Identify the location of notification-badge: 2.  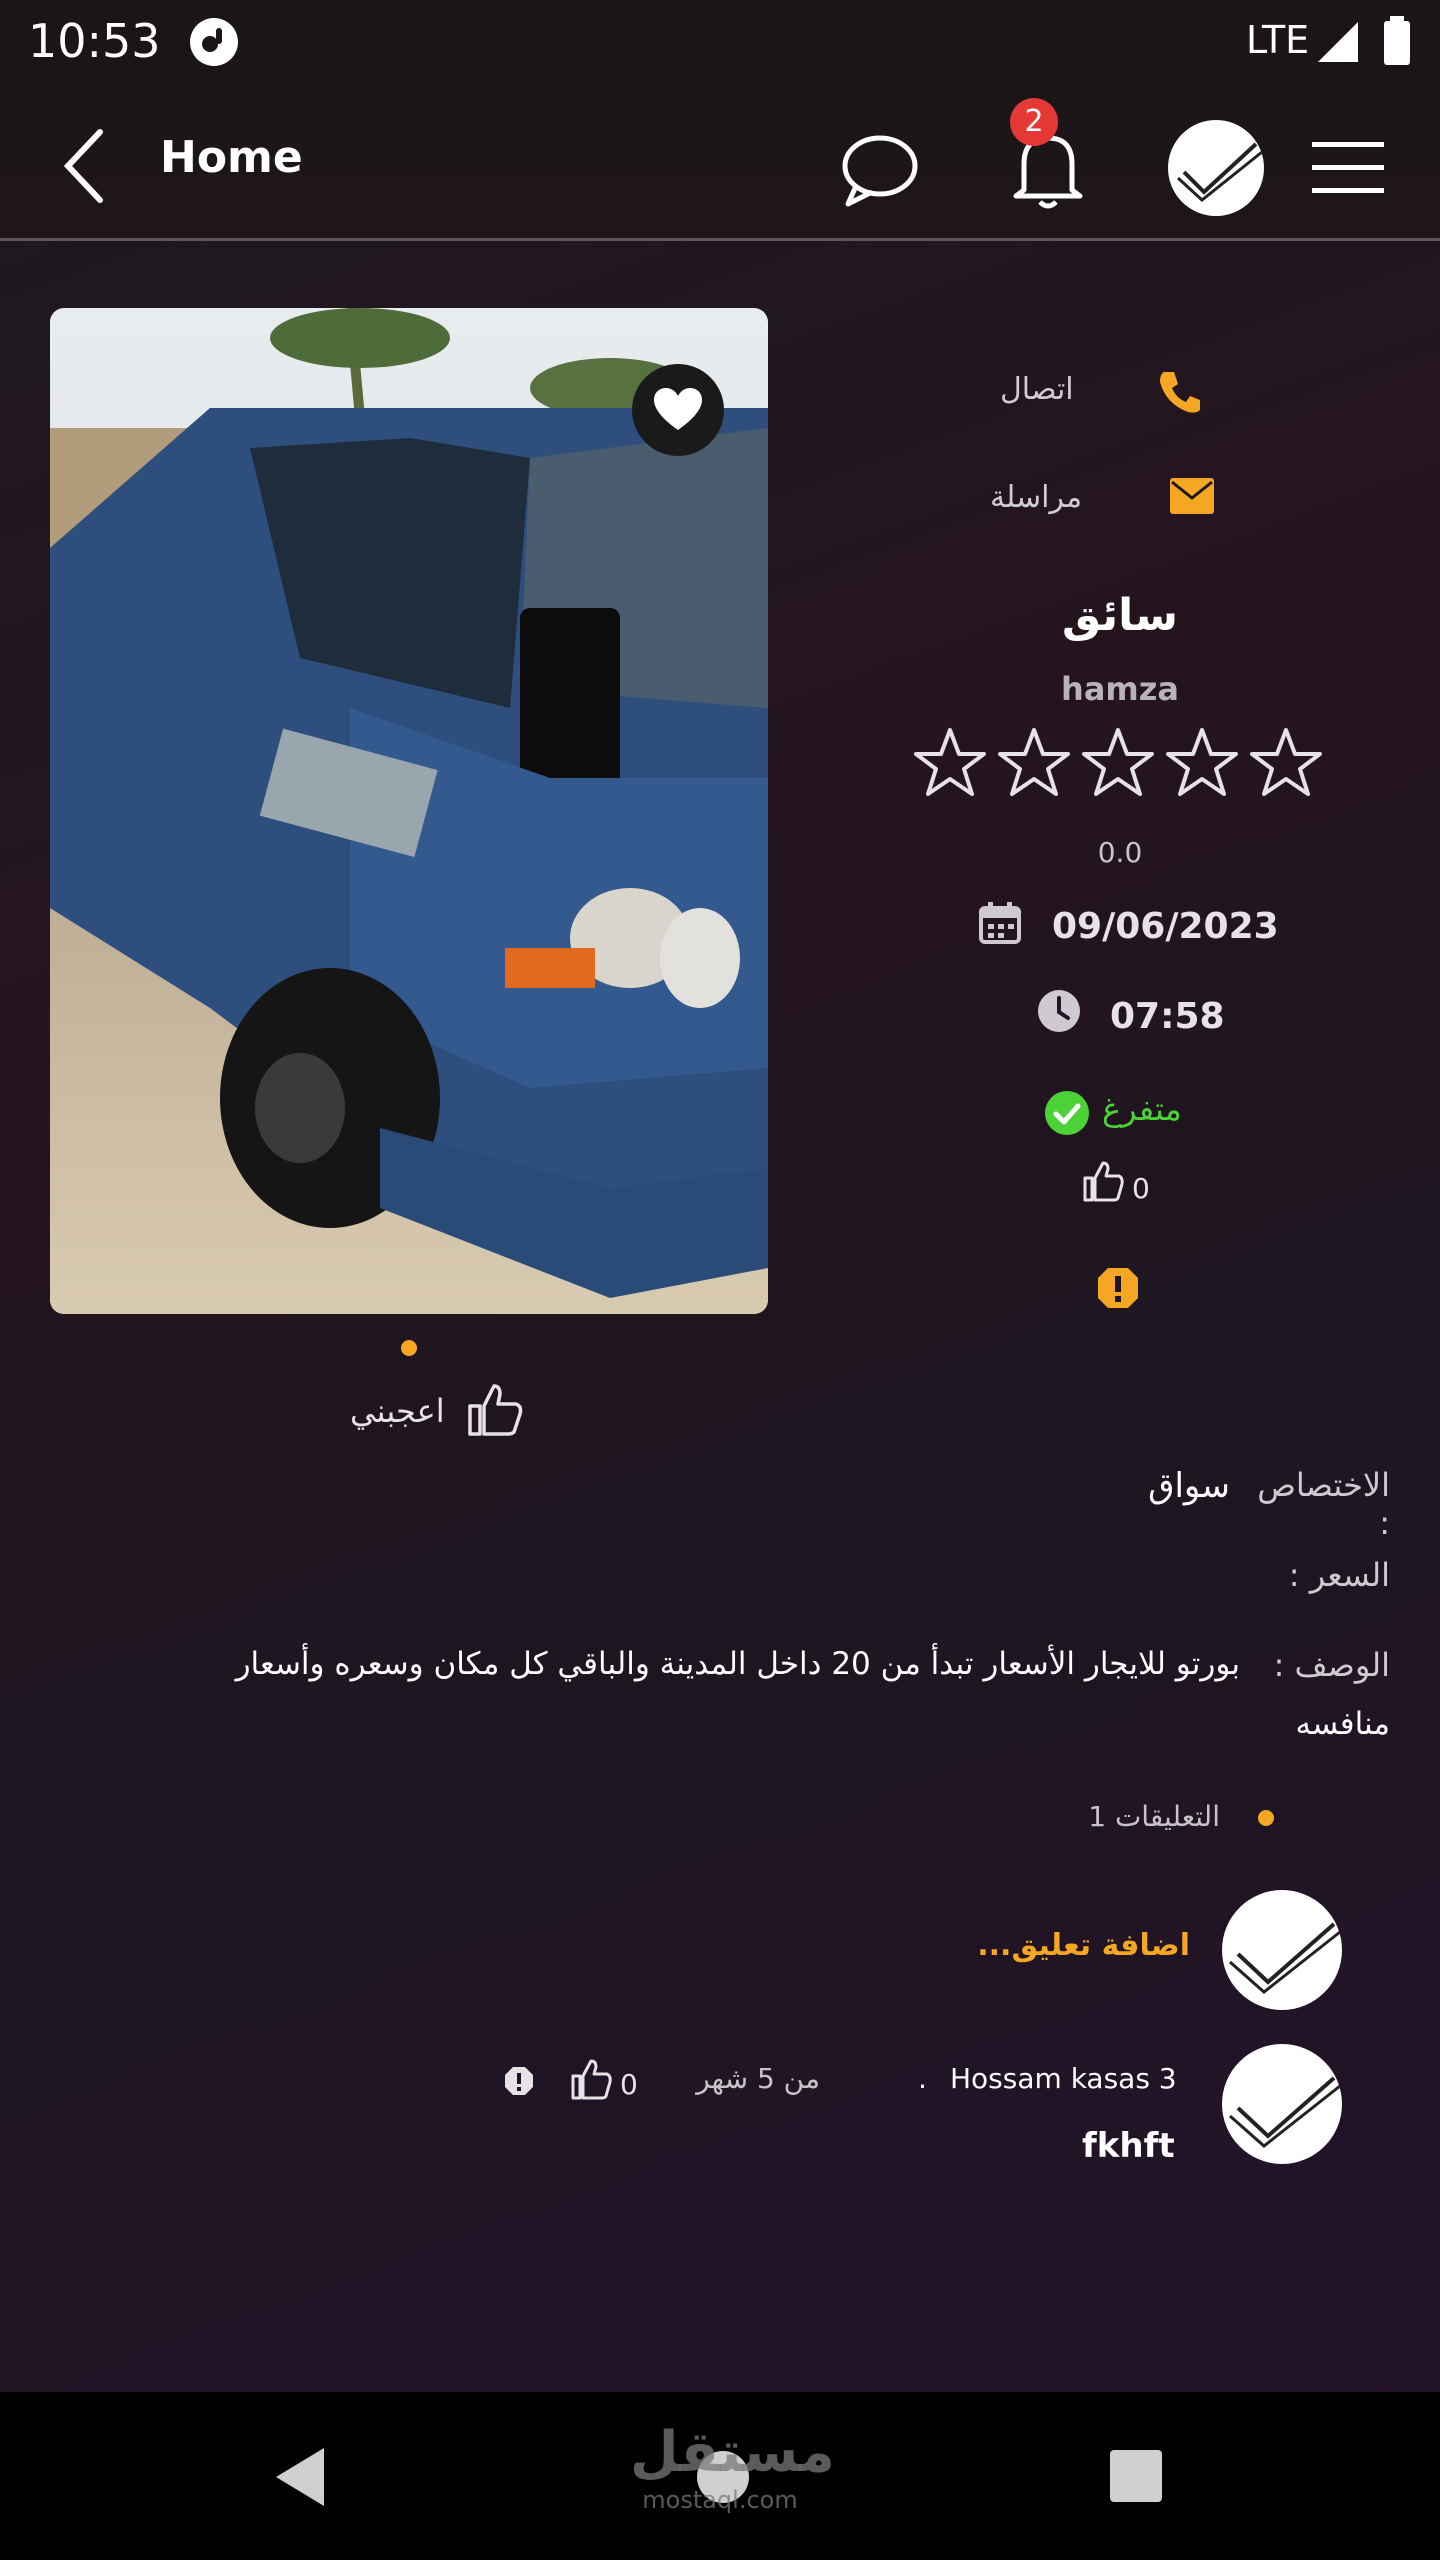
(1034, 122).